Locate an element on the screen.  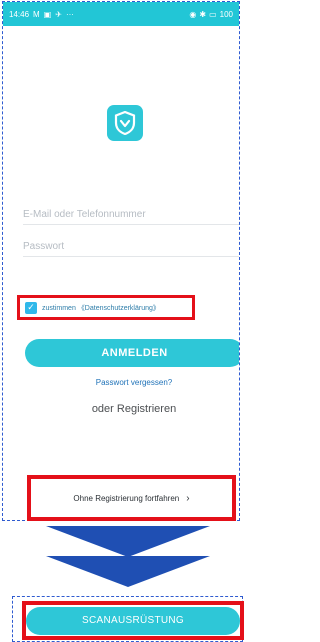
privacy-consent: ✓ zustimmen 《Datenschutzerklärung》 is located at coordinates (106, 307).